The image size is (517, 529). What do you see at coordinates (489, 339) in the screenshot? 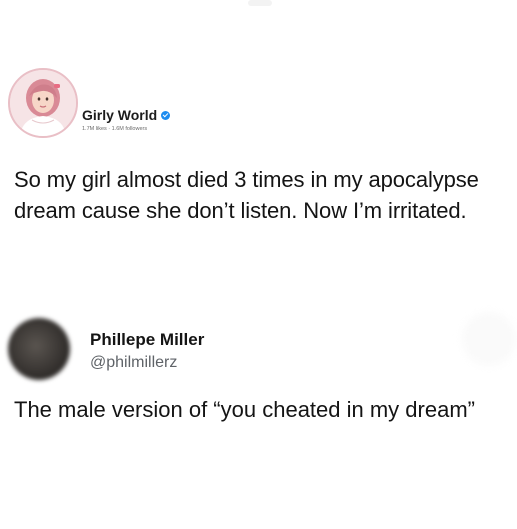
I see `background-smudge` at bounding box center [489, 339].